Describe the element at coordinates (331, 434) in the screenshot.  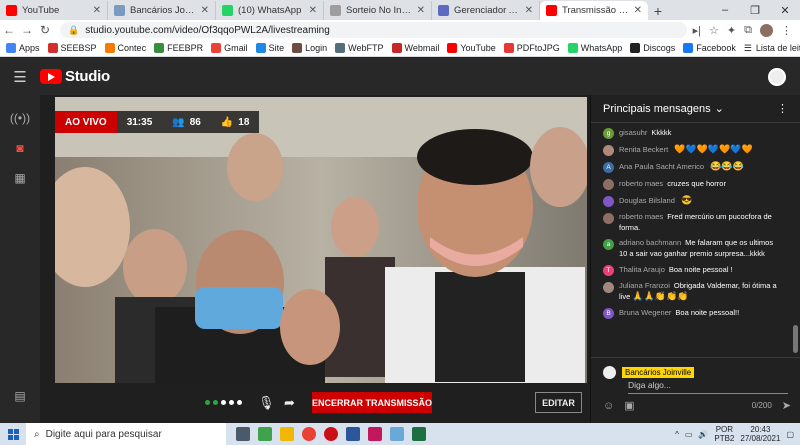
I see `opera-icon` at that location.